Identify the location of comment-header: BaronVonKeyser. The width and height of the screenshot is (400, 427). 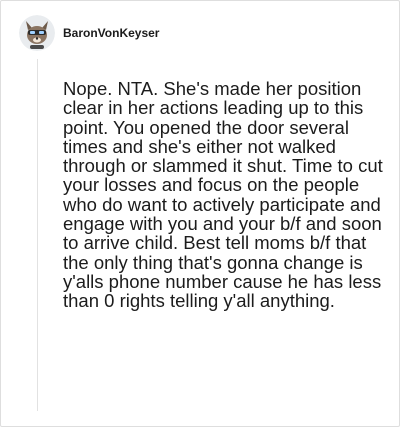
(89, 33).